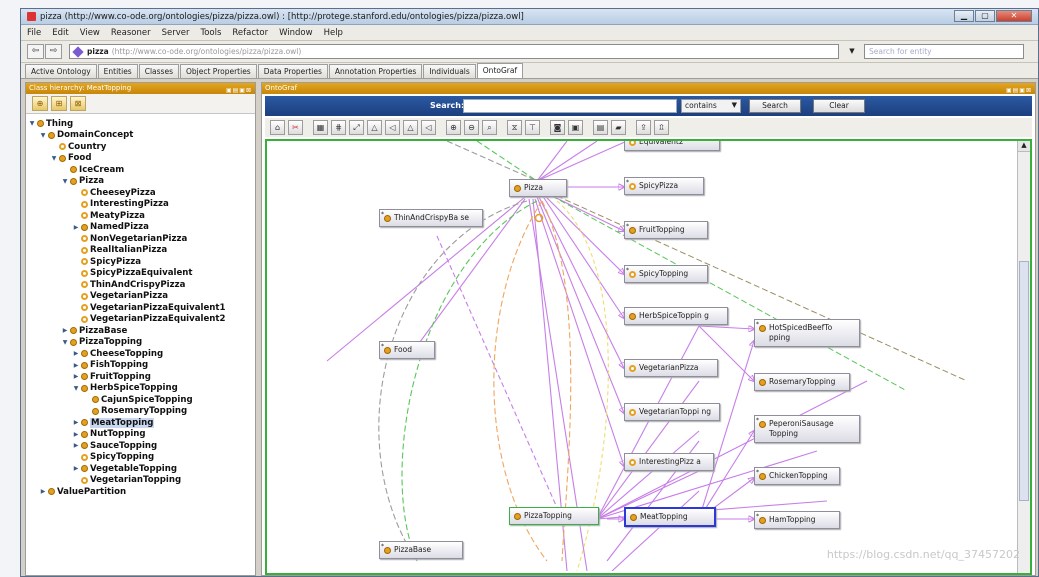 This screenshot has height=577, width=1039. Describe the element at coordinates (141, 366) in the screenshot. I see `class-tree-item: ▶ FishTopping` at that location.